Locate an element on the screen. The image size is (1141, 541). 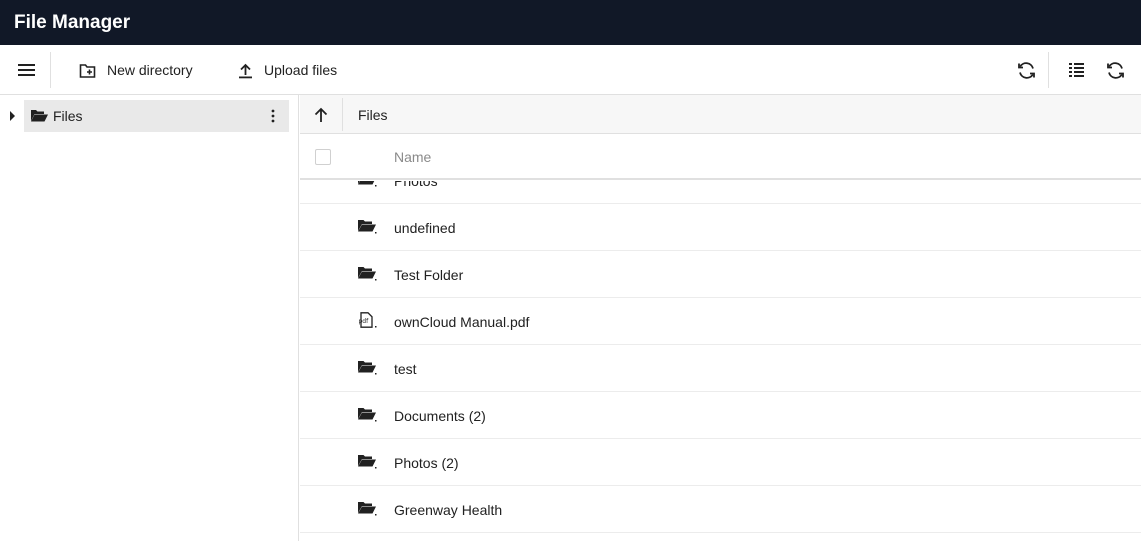
table-header: Name is located at coordinates (720, 157).